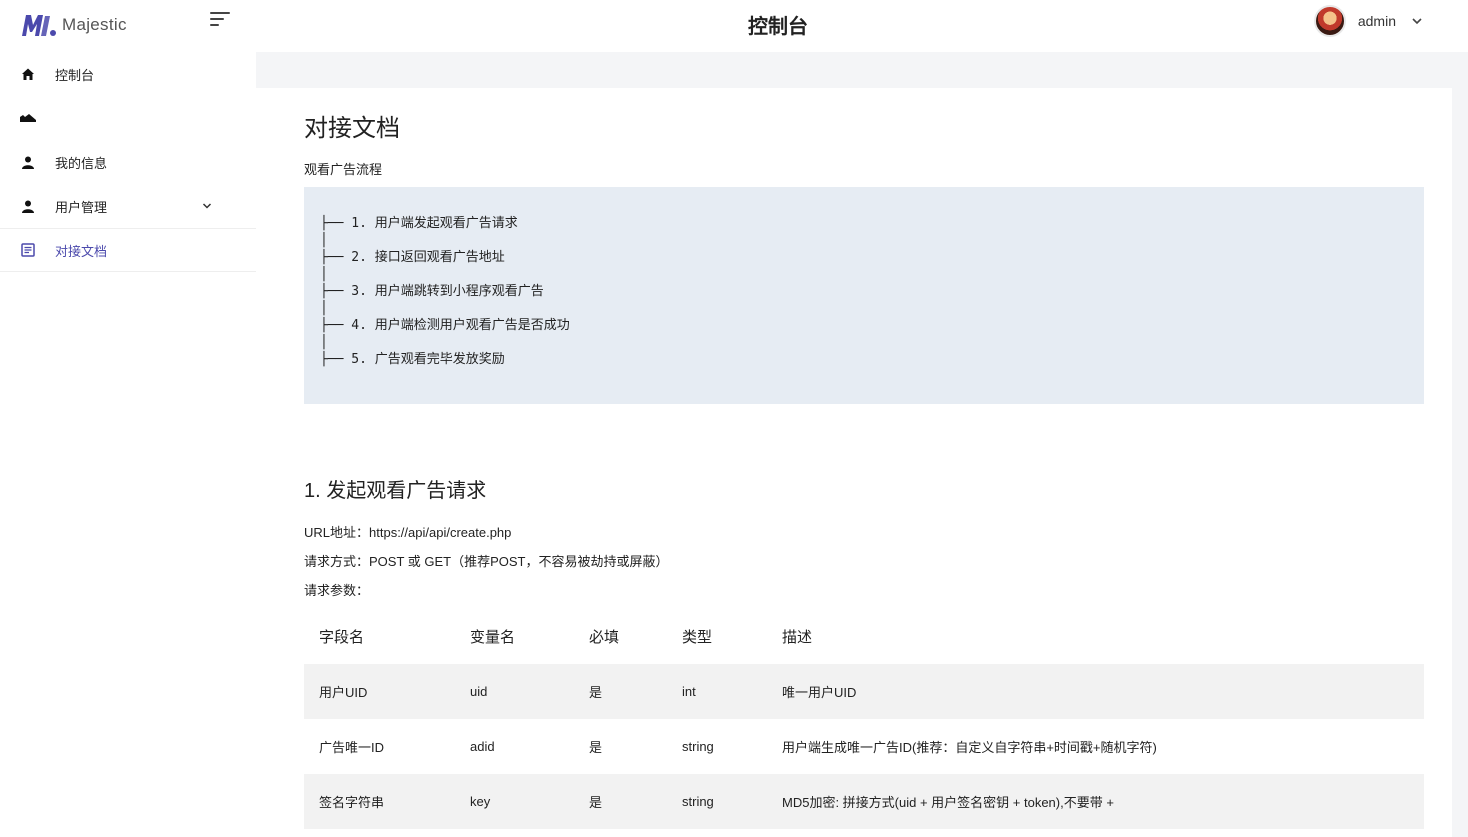 The height and width of the screenshot is (837, 1468). What do you see at coordinates (864, 636) in the screenshot?
I see `table-header-row: 字段名 变量名 必填 类型 描述` at bounding box center [864, 636].